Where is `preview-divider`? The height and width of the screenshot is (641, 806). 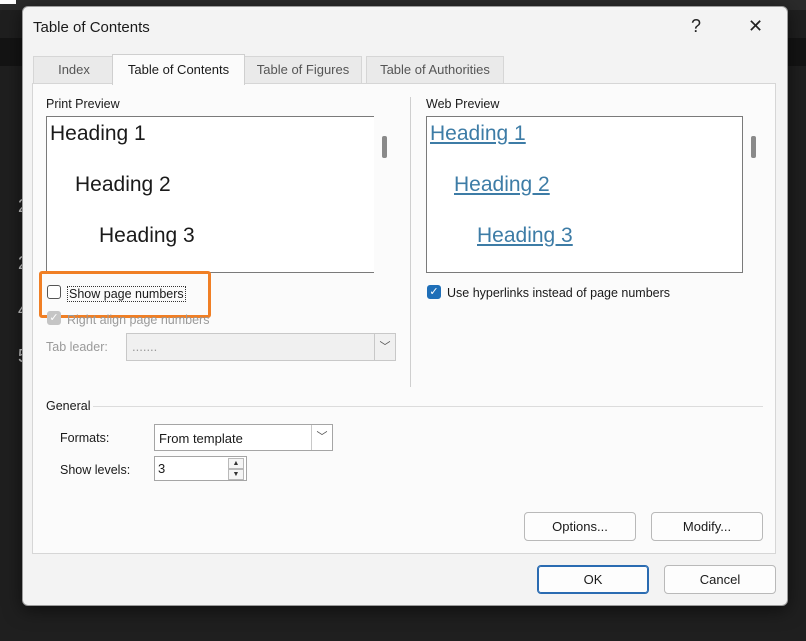 preview-divider is located at coordinates (410, 242).